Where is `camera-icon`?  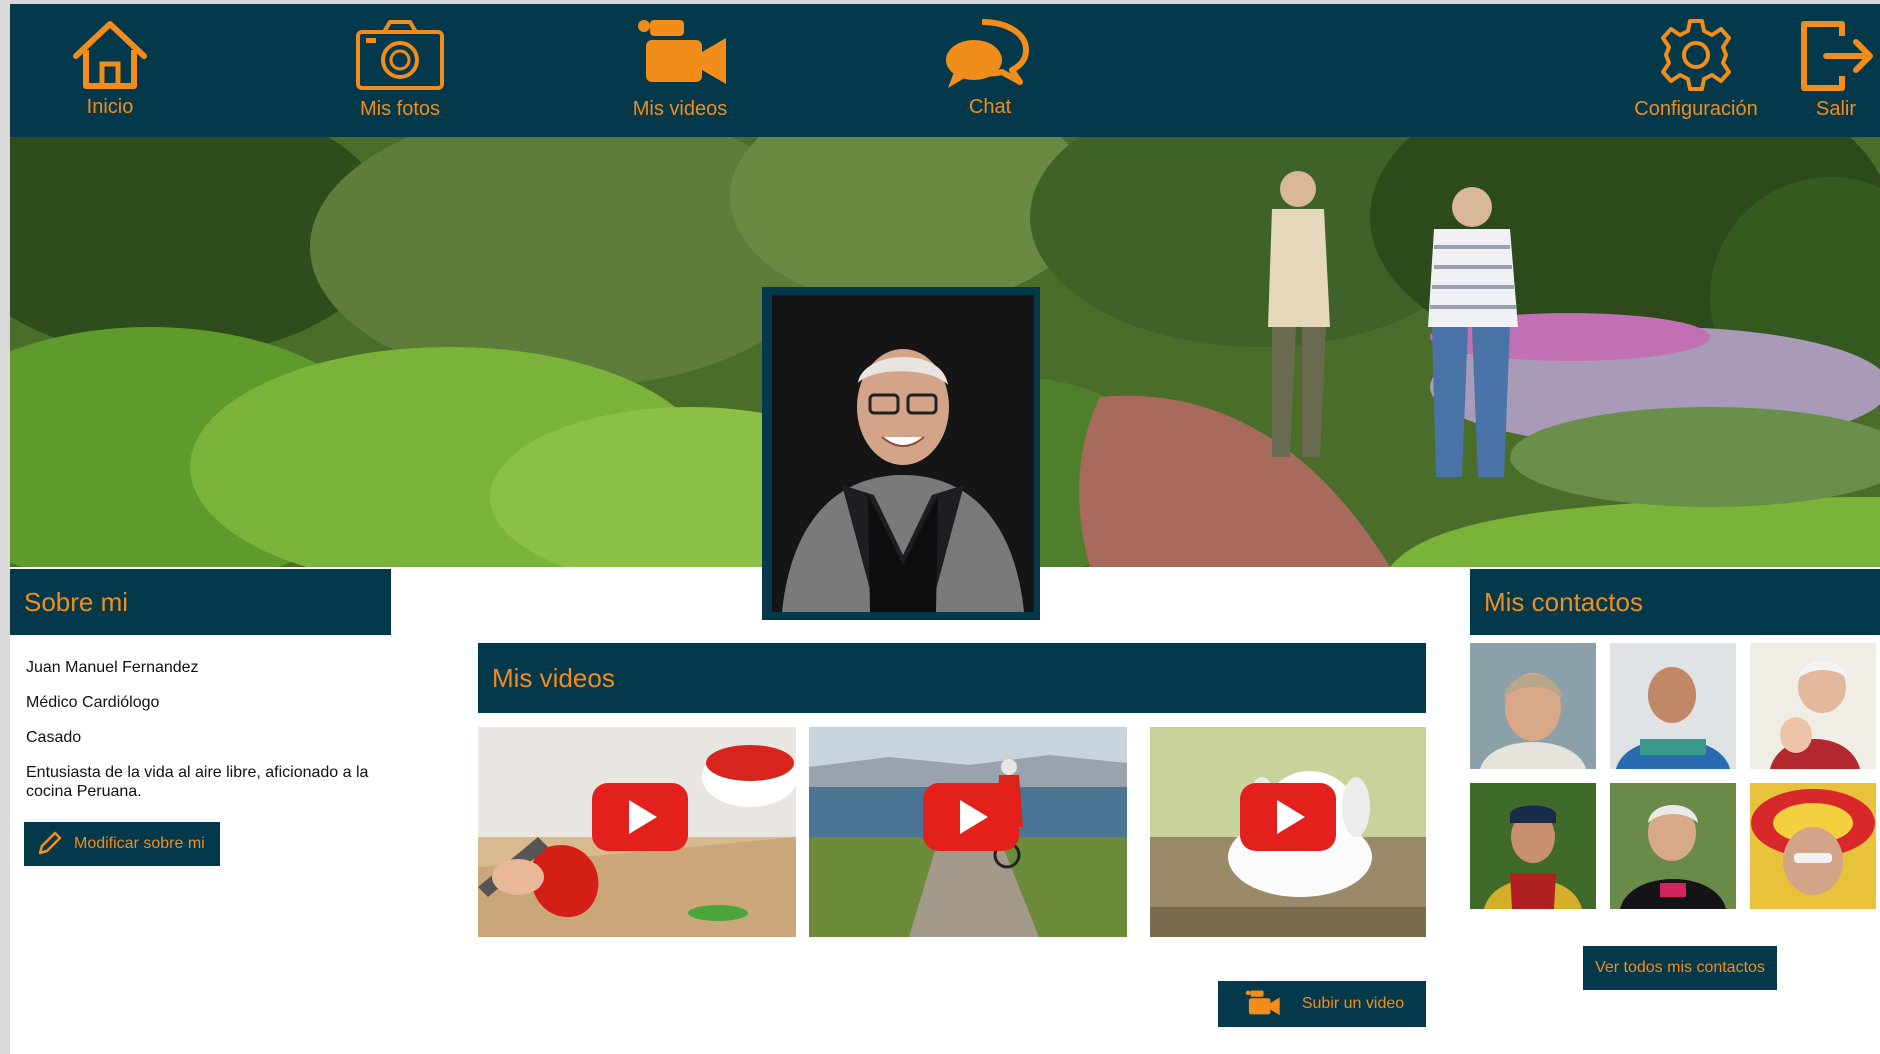
camera-icon is located at coordinates (400, 55).